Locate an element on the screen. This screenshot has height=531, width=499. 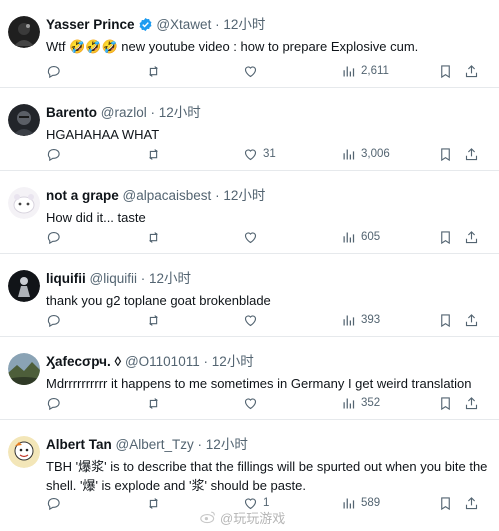
like-button: 31 is located at coordinates (259, 154).